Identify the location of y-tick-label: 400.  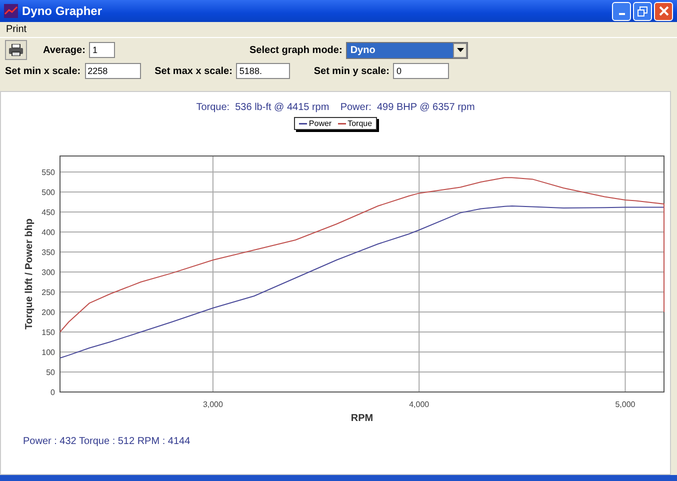
(47, 232).